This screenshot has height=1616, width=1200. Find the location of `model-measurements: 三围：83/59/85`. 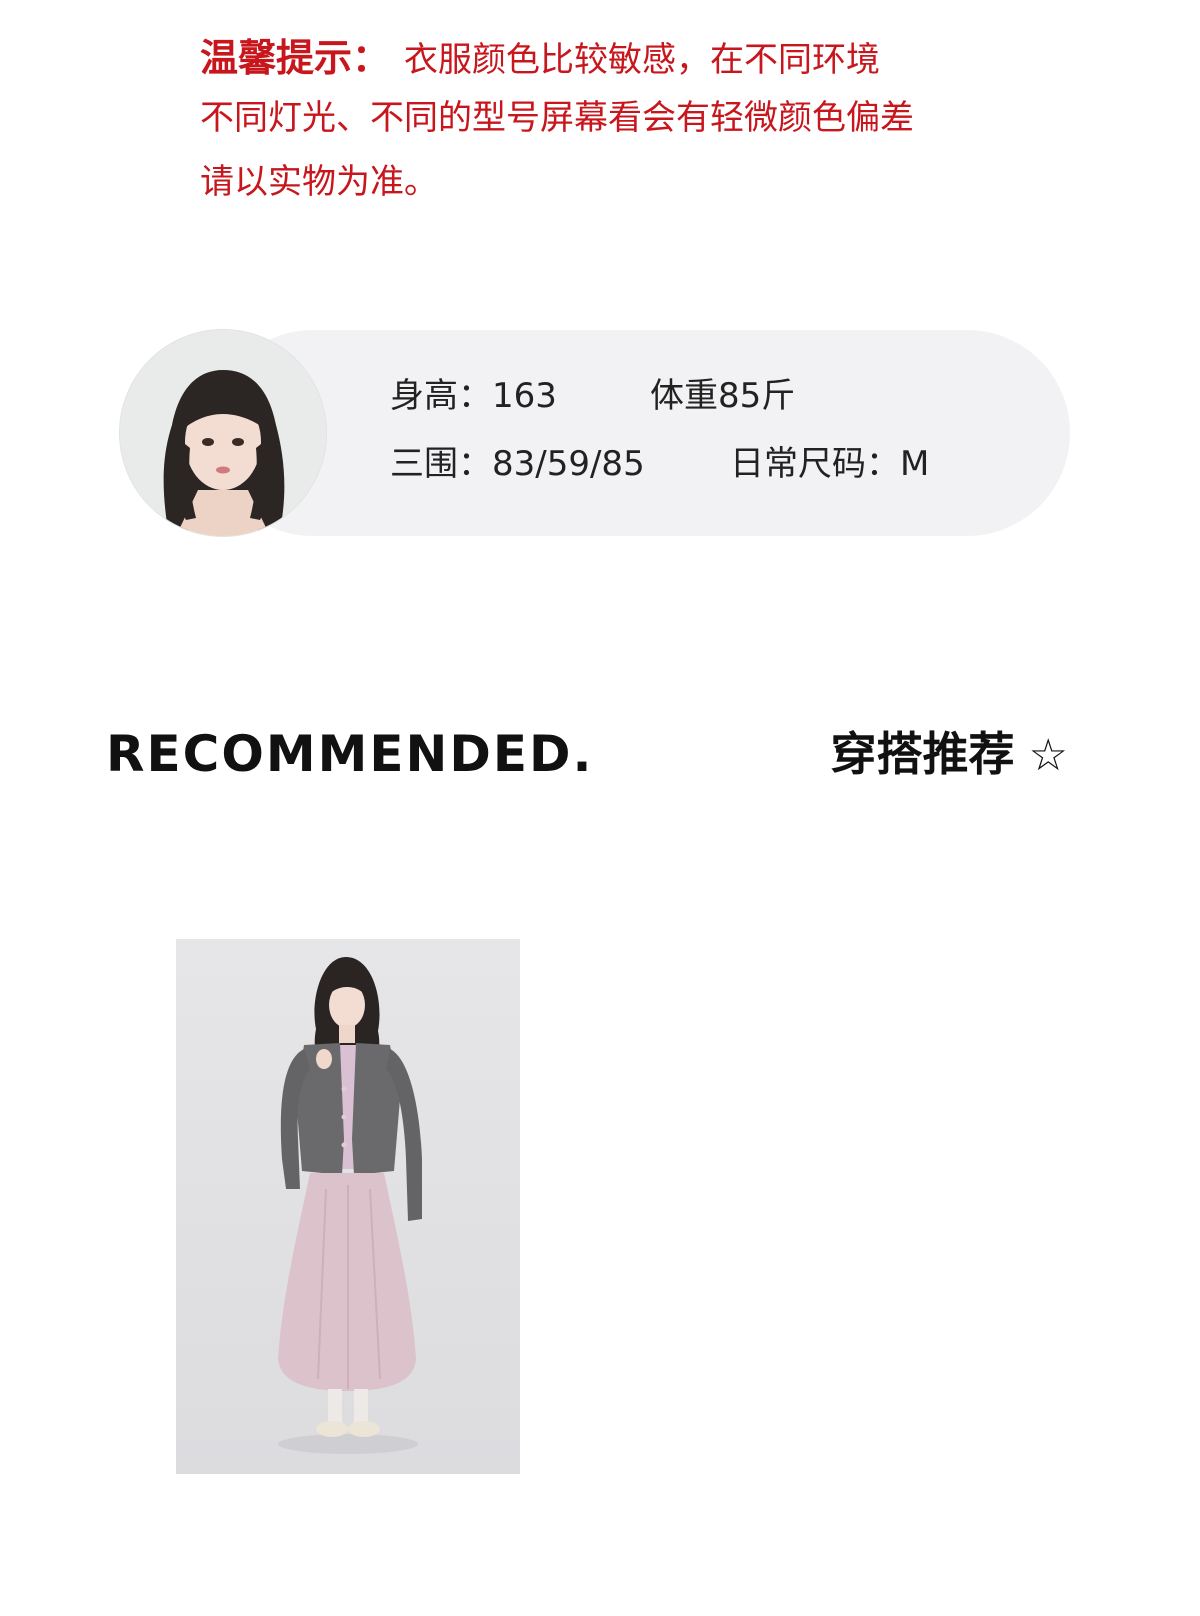

model-measurements: 三围：83/59/85 is located at coordinates (517, 464).